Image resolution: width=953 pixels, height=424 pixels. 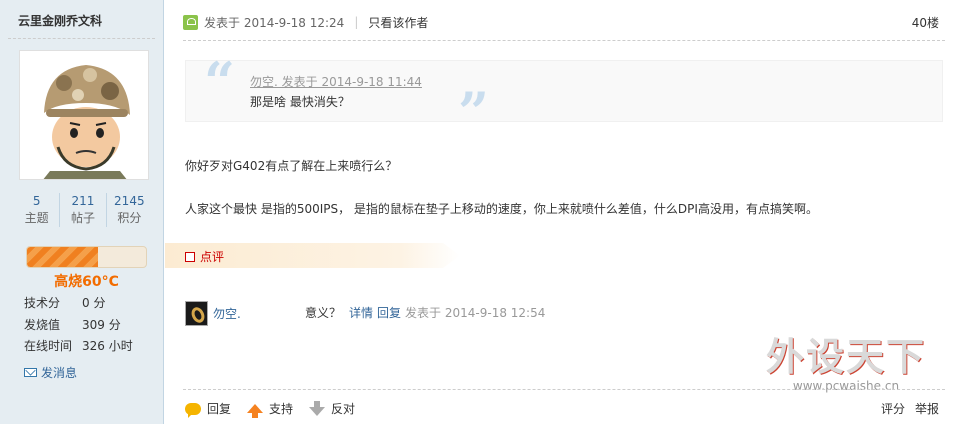 What do you see at coordinates (846, 386) in the screenshot?
I see `watermark-url: www.pcwaishe.cn` at bounding box center [846, 386].